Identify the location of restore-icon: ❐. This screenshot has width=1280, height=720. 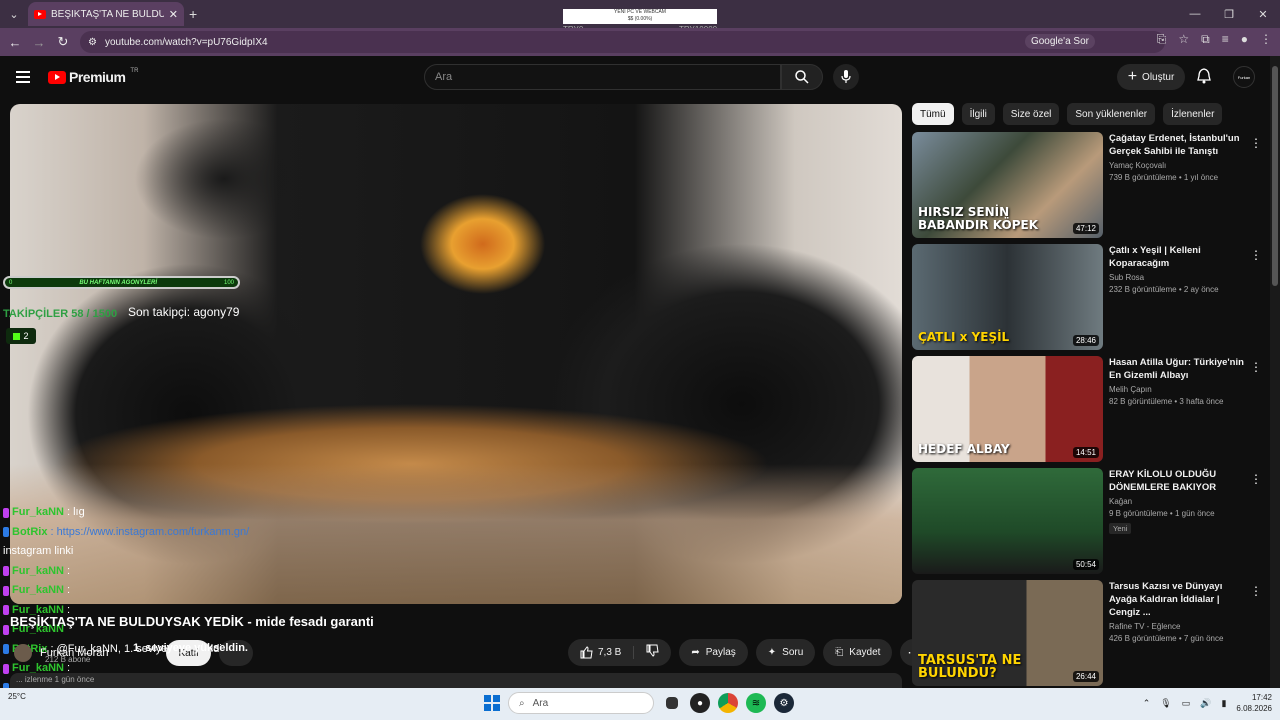
(1229, 14).